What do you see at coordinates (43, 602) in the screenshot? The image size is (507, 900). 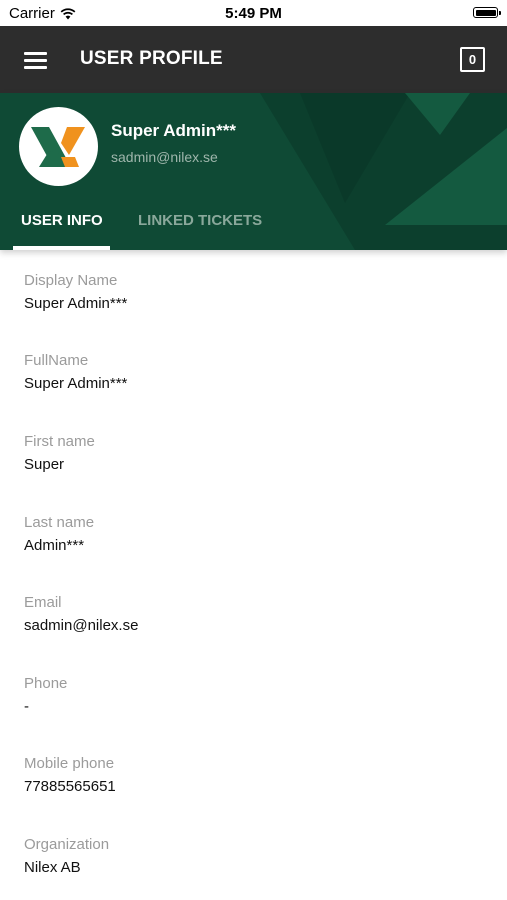 I see `field-label: Email` at bounding box center [43, 602].